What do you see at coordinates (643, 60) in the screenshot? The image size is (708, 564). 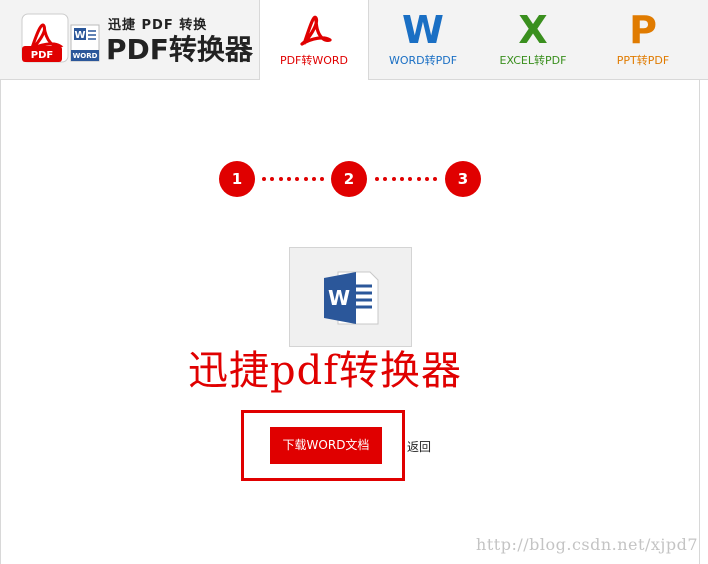 I see `tab-label: PPT转PDF` at bounding box center [643, 60].